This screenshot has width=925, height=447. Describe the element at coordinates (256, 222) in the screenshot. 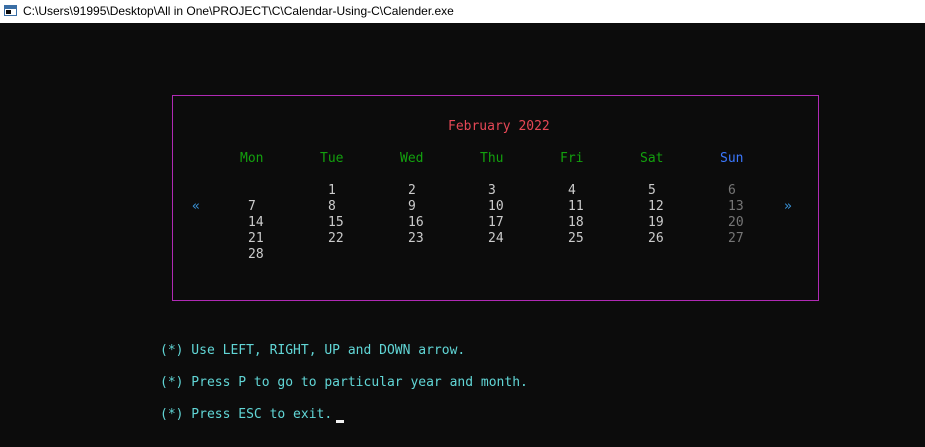

I see `day-cell: 14` at that location.